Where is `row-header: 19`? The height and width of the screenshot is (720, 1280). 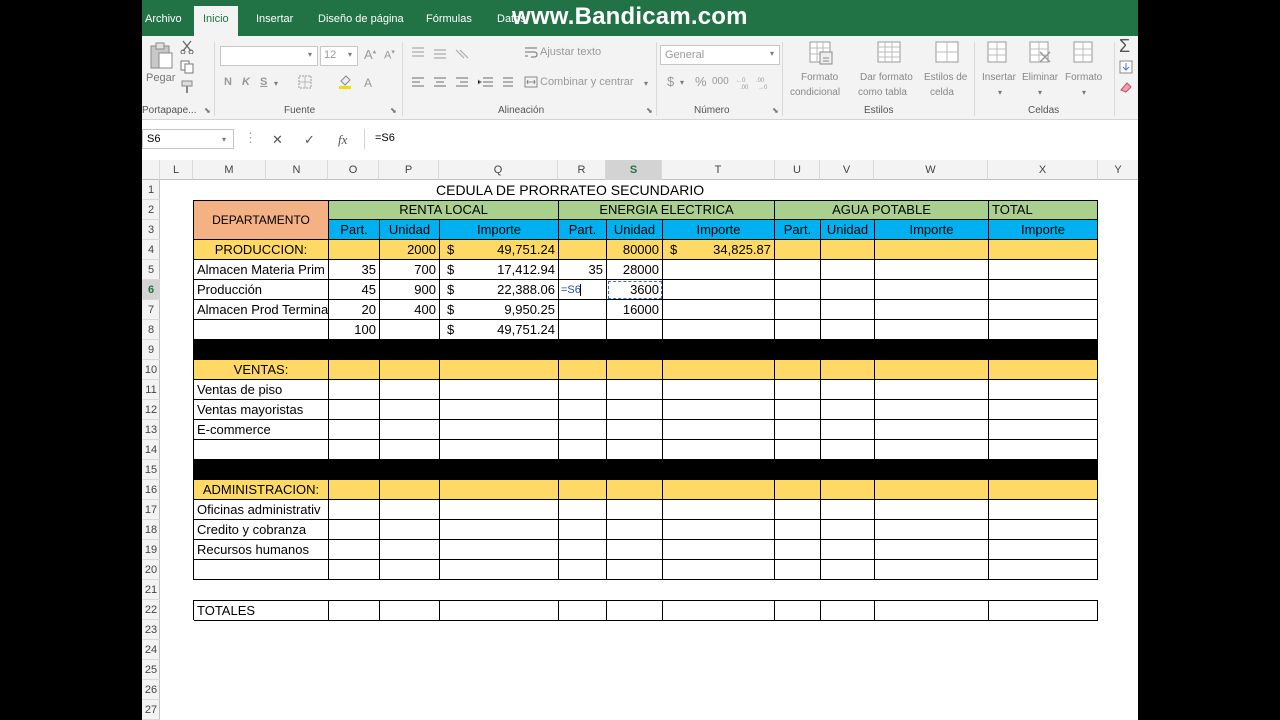
row-header: 19 is located at coordinates (151, 550).